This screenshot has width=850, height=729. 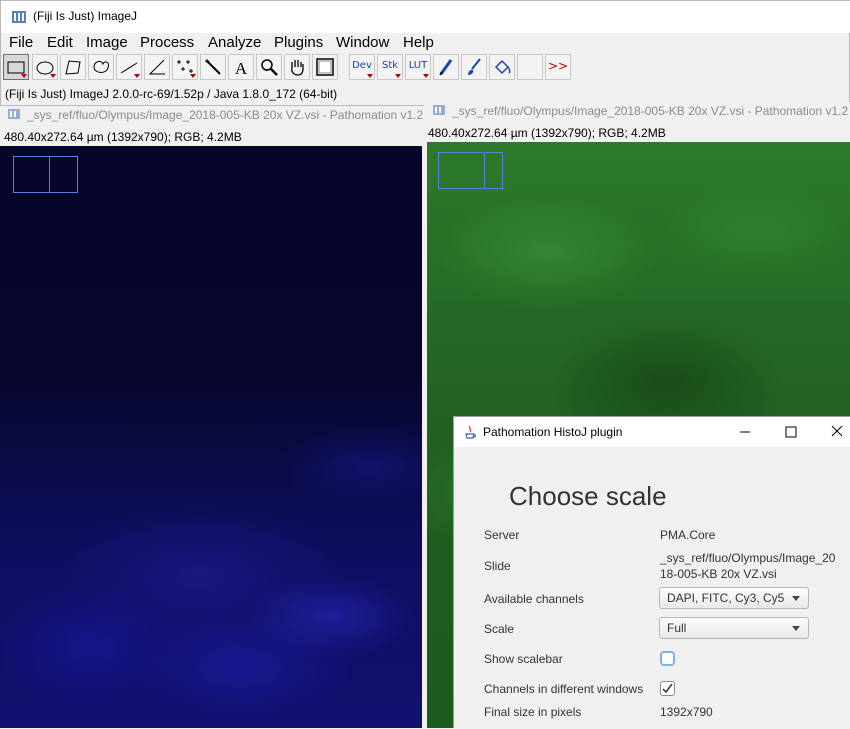 I want to click on magnifier-tool, so click(x=269, y=67).